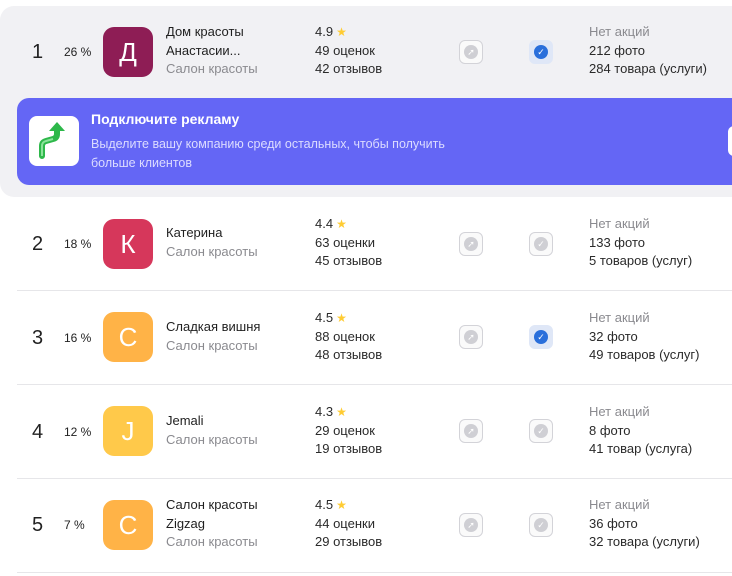 The height and width of the screenshot is (576, 732). What do you see at coordinates (231, 32) in the screenshot?
I see `business-name: Дом красоты` at bounding box center [231, 32].